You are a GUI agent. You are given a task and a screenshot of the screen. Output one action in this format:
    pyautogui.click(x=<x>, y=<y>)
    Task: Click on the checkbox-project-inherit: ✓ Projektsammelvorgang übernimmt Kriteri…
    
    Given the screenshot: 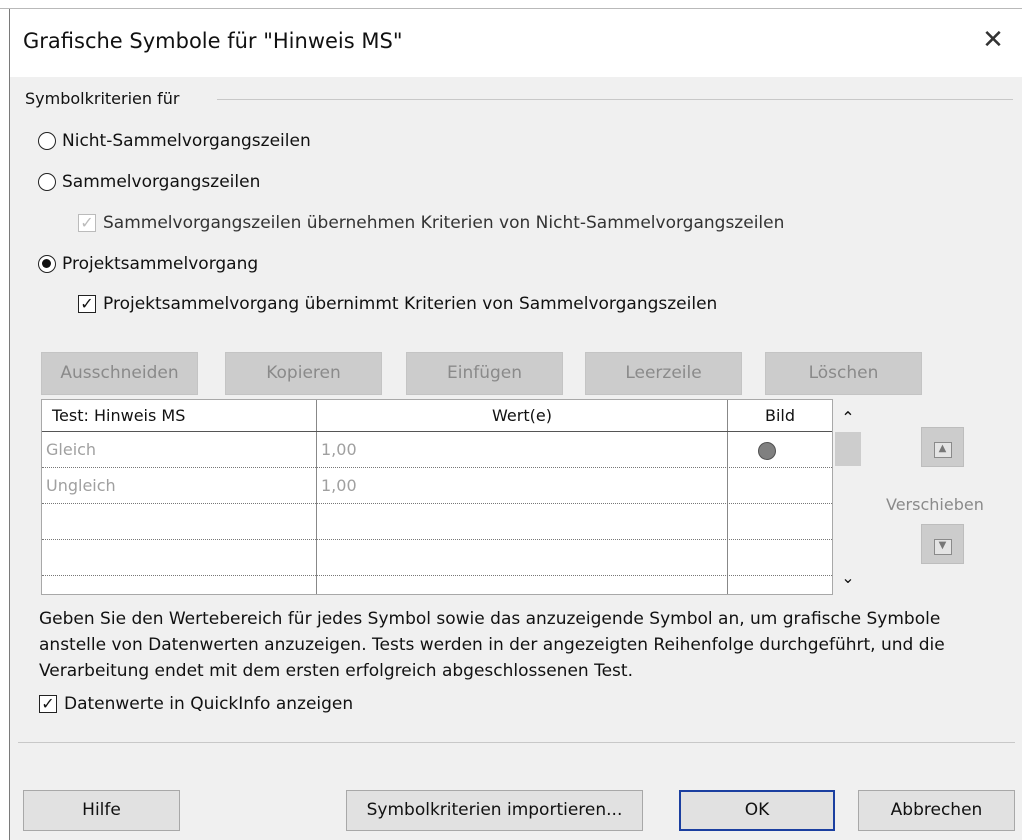 What is the action you would take?
    pyautogui.click(x=397, y=304)
    